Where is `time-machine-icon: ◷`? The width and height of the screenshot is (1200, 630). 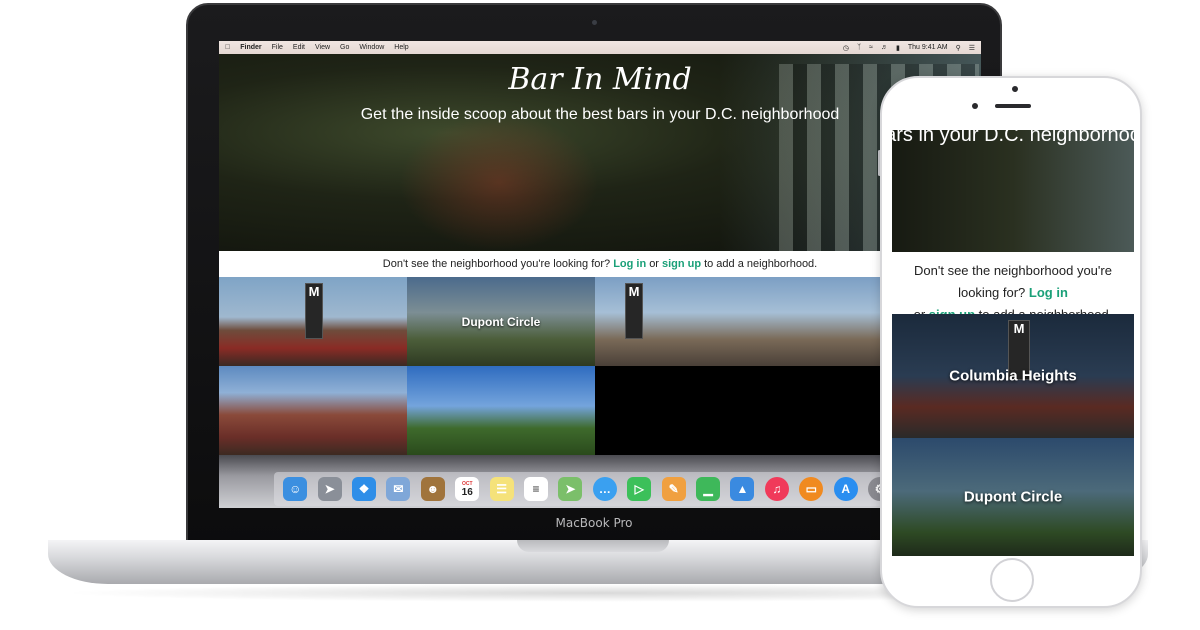 time-machine-icon: ◷ is located at coordinates (846, 48).